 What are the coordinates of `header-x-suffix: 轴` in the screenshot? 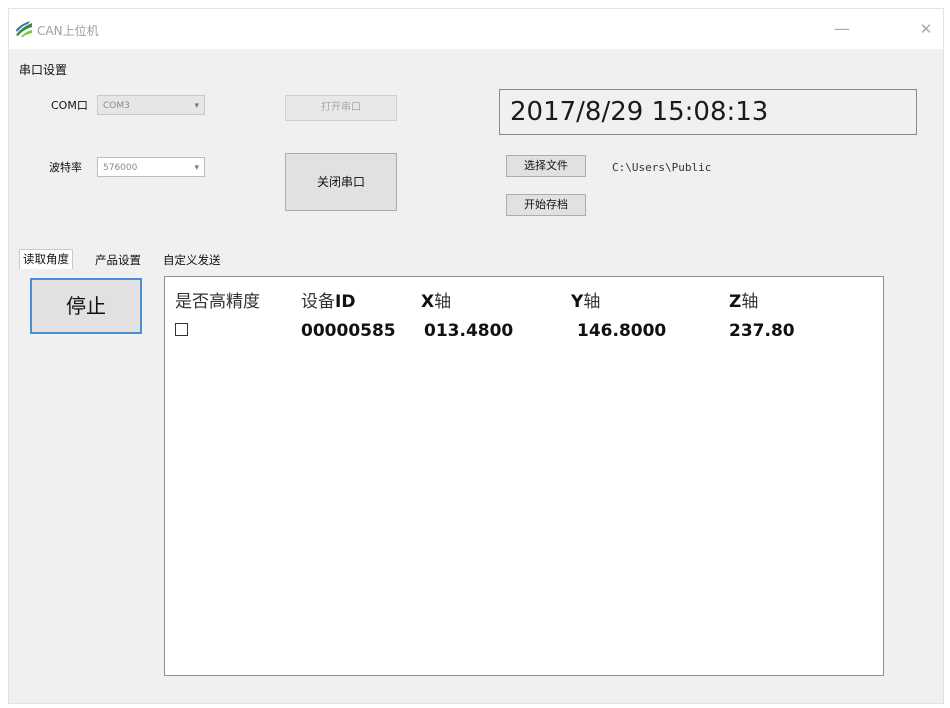 It's located at (443, 302).